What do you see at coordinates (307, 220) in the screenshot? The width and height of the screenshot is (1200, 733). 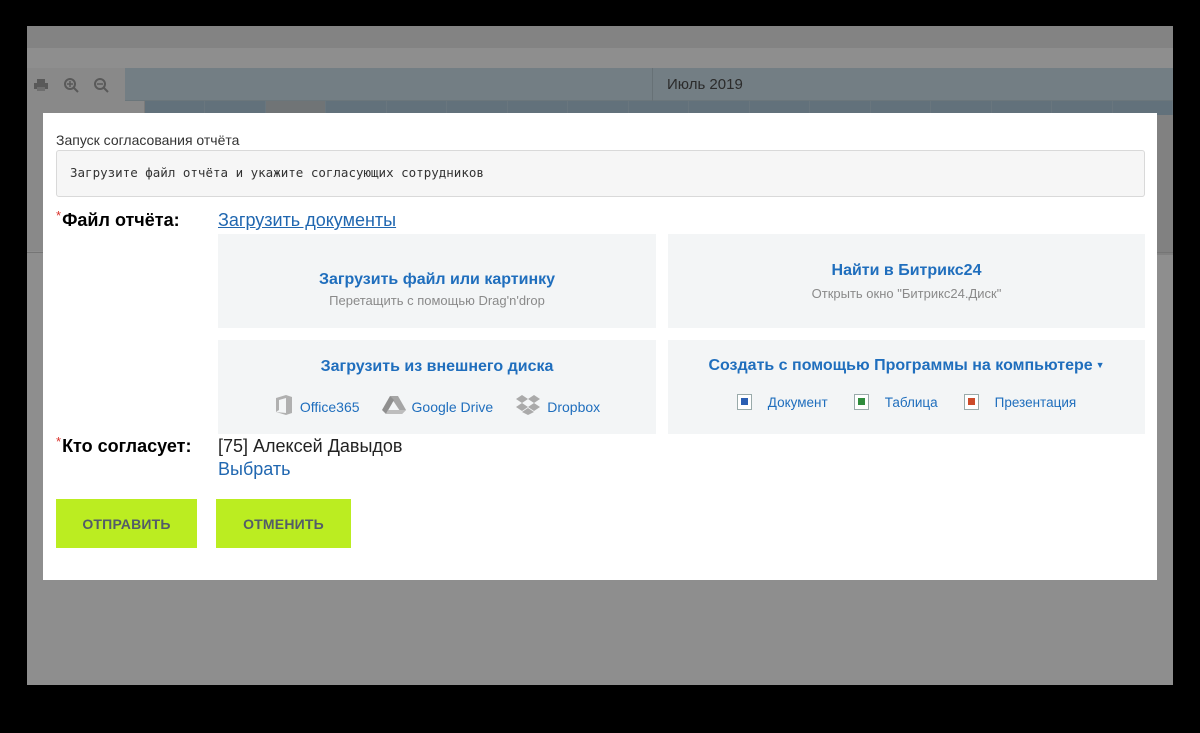 I see `upload-documents-link: Загрузить документы` at bounding box center [307, 220].